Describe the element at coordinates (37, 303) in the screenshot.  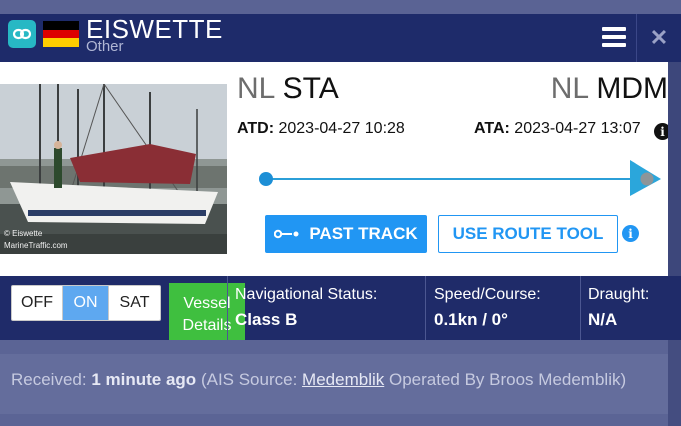
I see `toggle-off: OFF` at that location.